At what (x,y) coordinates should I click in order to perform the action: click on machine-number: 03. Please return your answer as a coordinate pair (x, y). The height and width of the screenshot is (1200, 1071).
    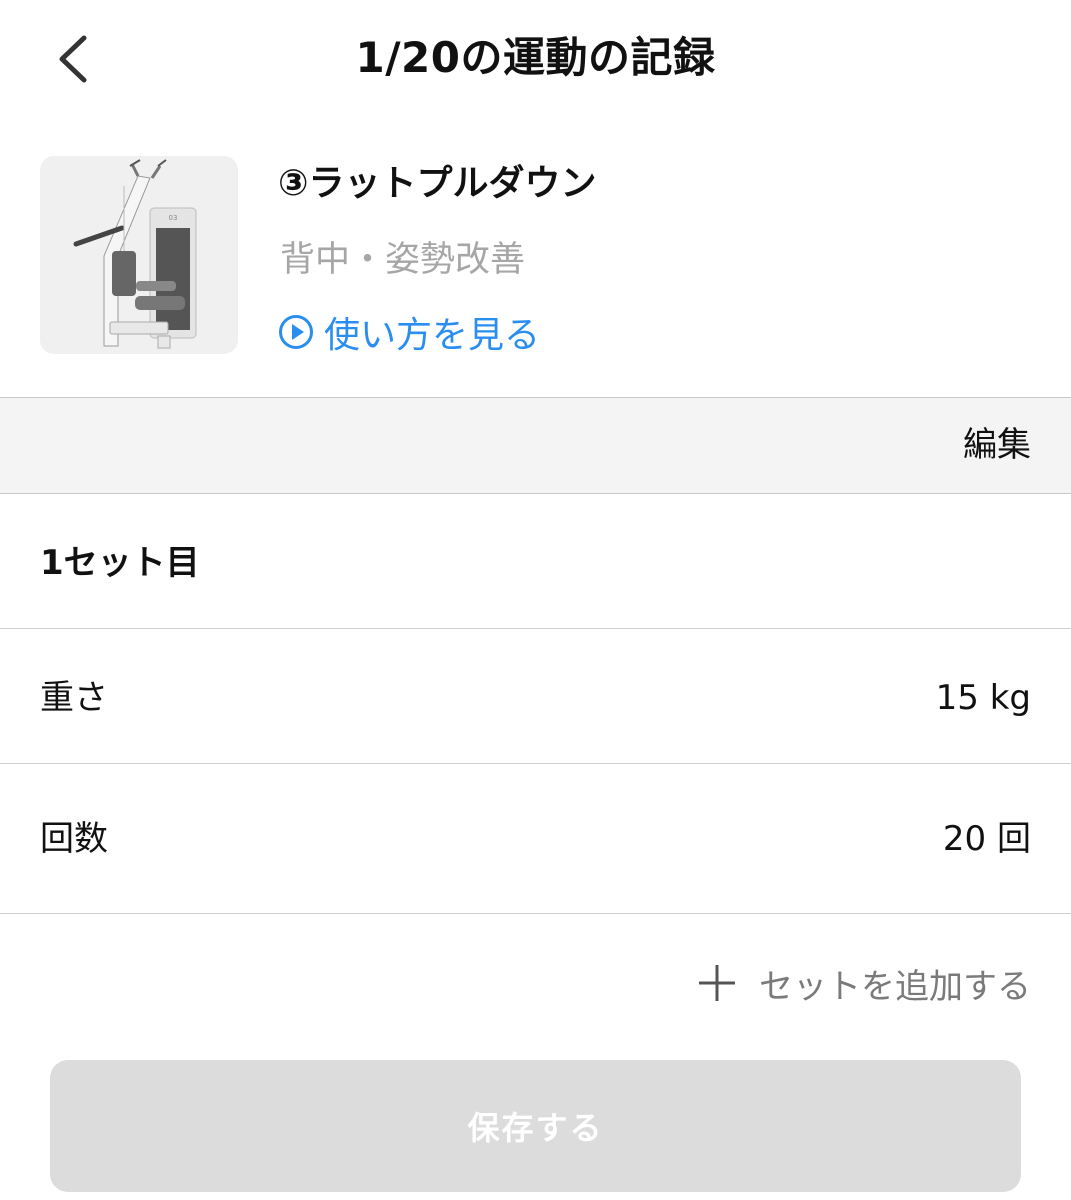
    Looking at the image, I should click on (173, 218).